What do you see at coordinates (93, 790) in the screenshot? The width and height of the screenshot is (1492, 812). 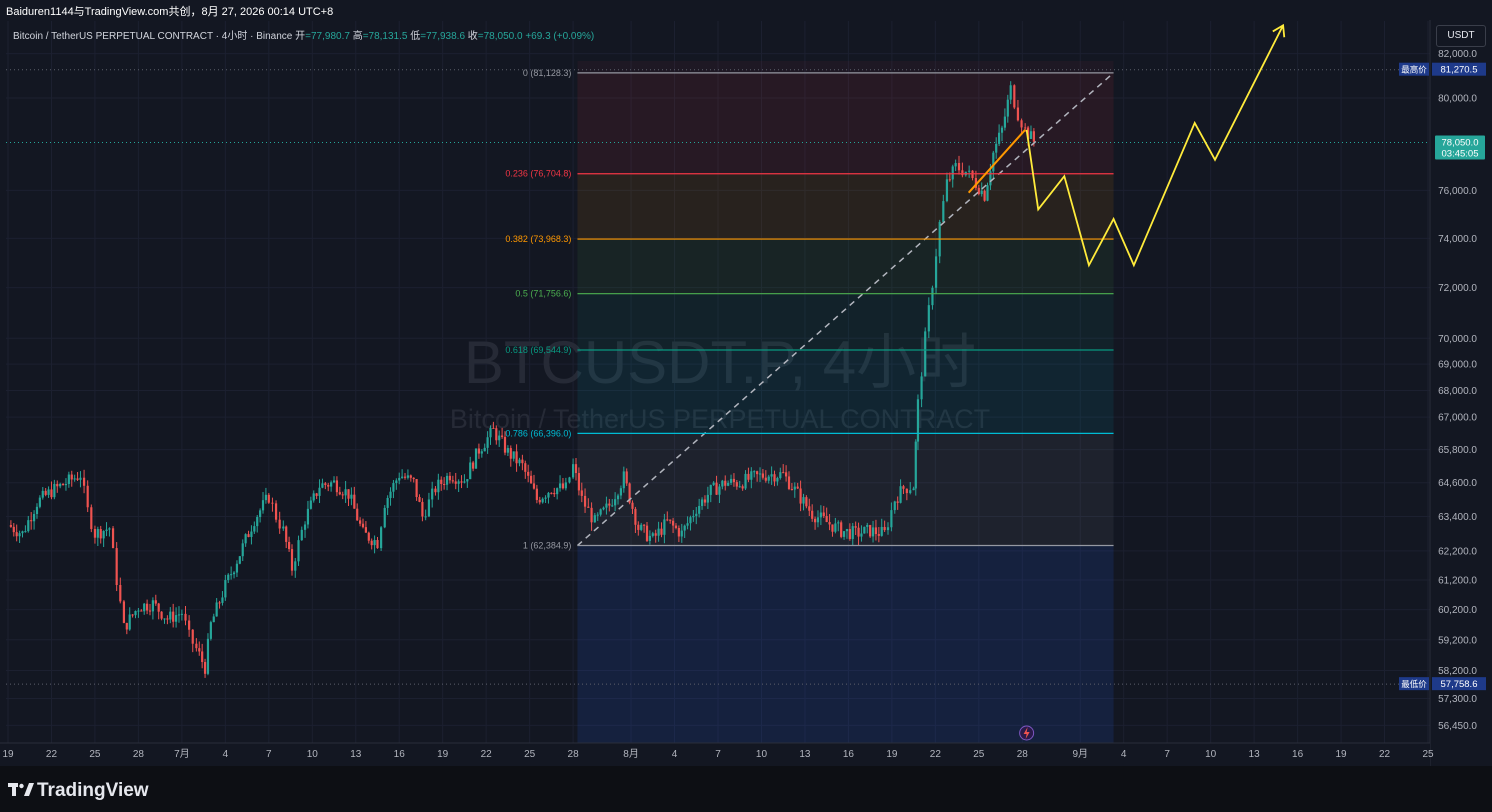 I see `brand-name: TradingView` at bounding box center [93, 790].